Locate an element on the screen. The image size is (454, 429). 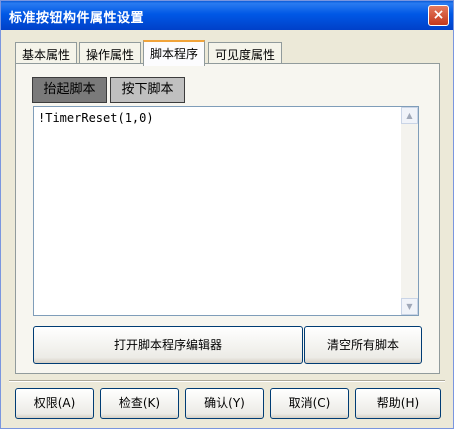
close-icon: × is located at coordinates (438, 15).